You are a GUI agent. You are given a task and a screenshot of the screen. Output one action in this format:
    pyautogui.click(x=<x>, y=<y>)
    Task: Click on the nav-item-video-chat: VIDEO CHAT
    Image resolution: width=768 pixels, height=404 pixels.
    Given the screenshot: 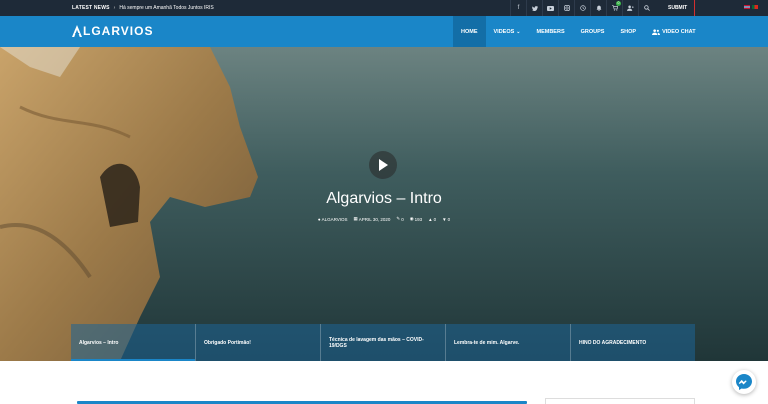 What is the action you would take?
    pyautogui.click(x=674, y=31)
    